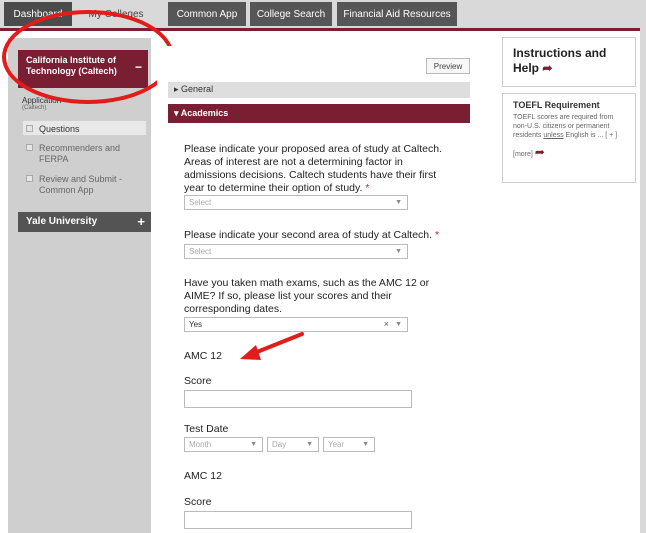 Image resolution: width=646 pixels, height=533 pixels. What do you see at coordinates (203, 476) in the screenshot?
I see `amc12-heading-2: AMC 12` at bounding box center [203, 476].